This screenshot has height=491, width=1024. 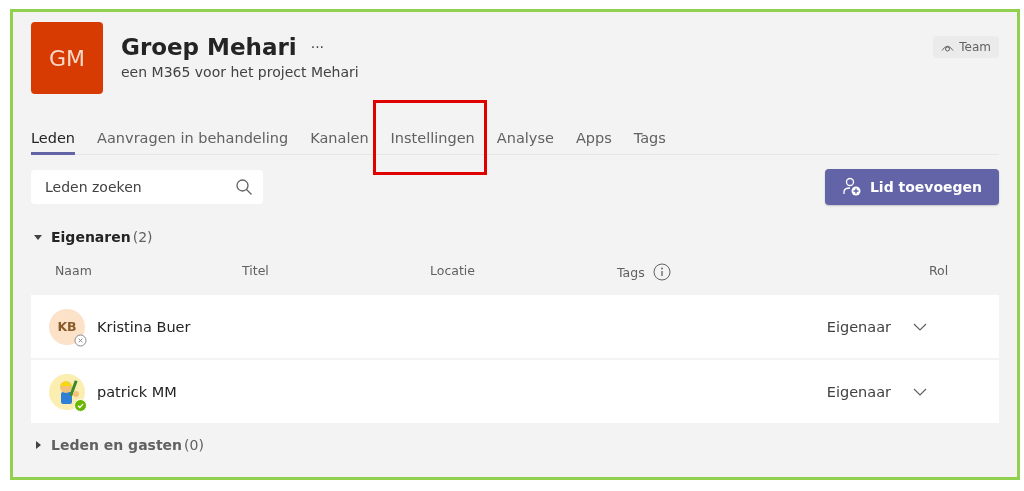 What do you see at coordinates (137, 391) in the screenshot?
I see `member-name: patrick MM` at bounding box center [137, 391].